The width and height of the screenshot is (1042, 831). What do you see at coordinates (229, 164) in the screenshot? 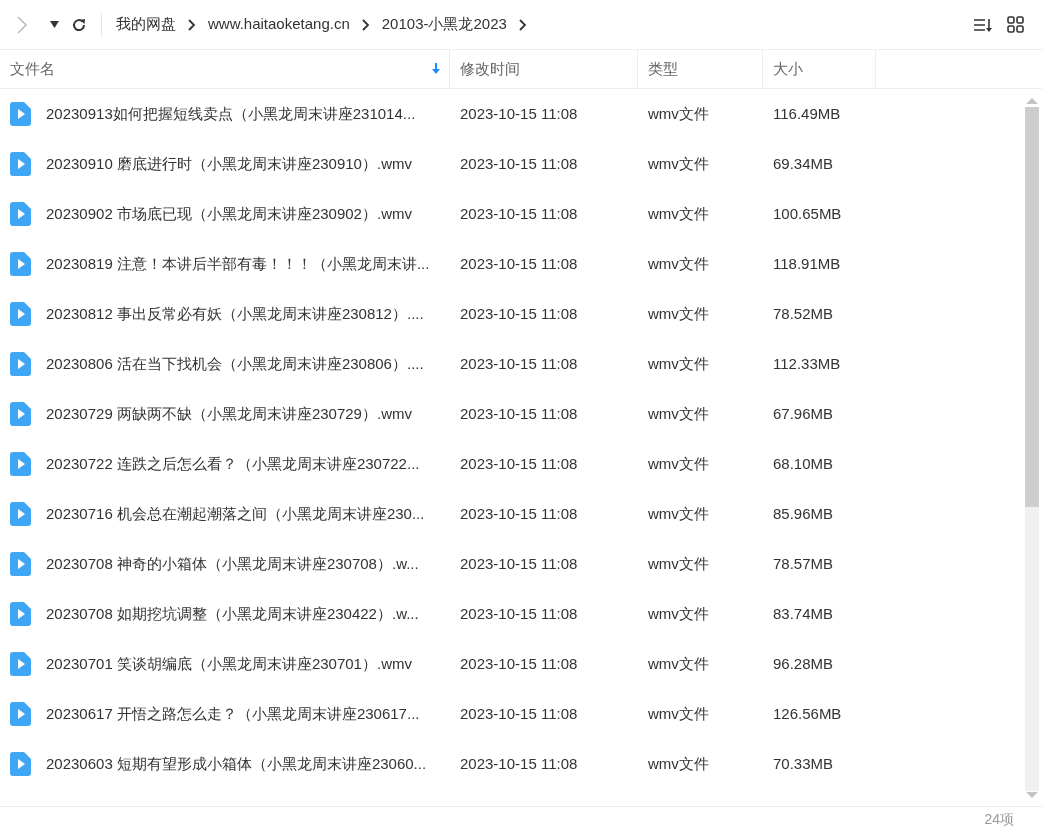
I see `file-name: 20230910 磨底进行时（小黑龙周末讲座230910）.wmv` at bounding box center [229, 164].